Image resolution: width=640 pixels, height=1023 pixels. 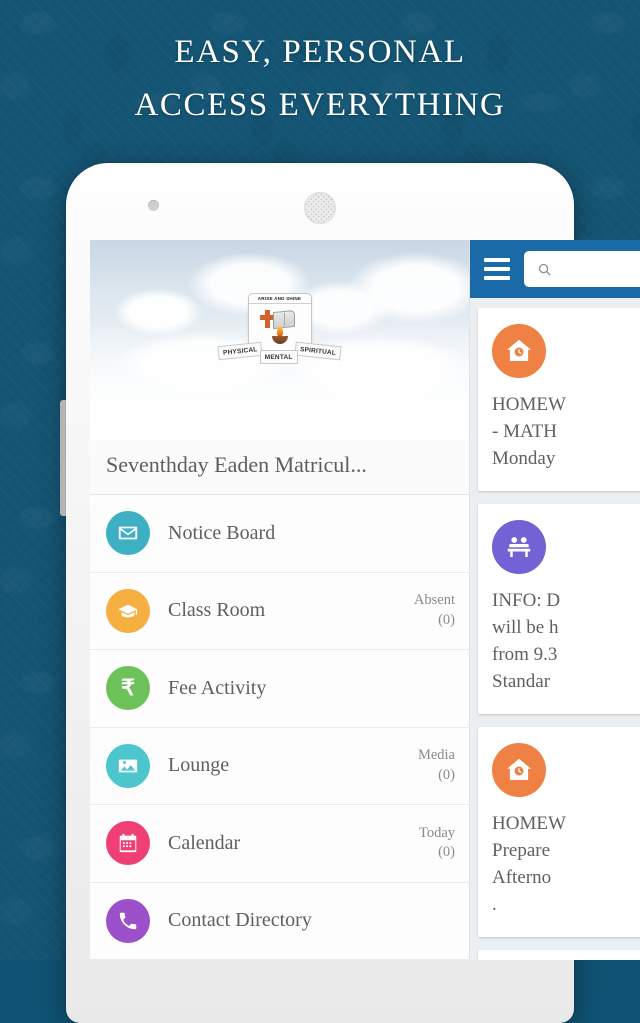 I want to click on feed-card-next-partial, so click(x=559, y=954).